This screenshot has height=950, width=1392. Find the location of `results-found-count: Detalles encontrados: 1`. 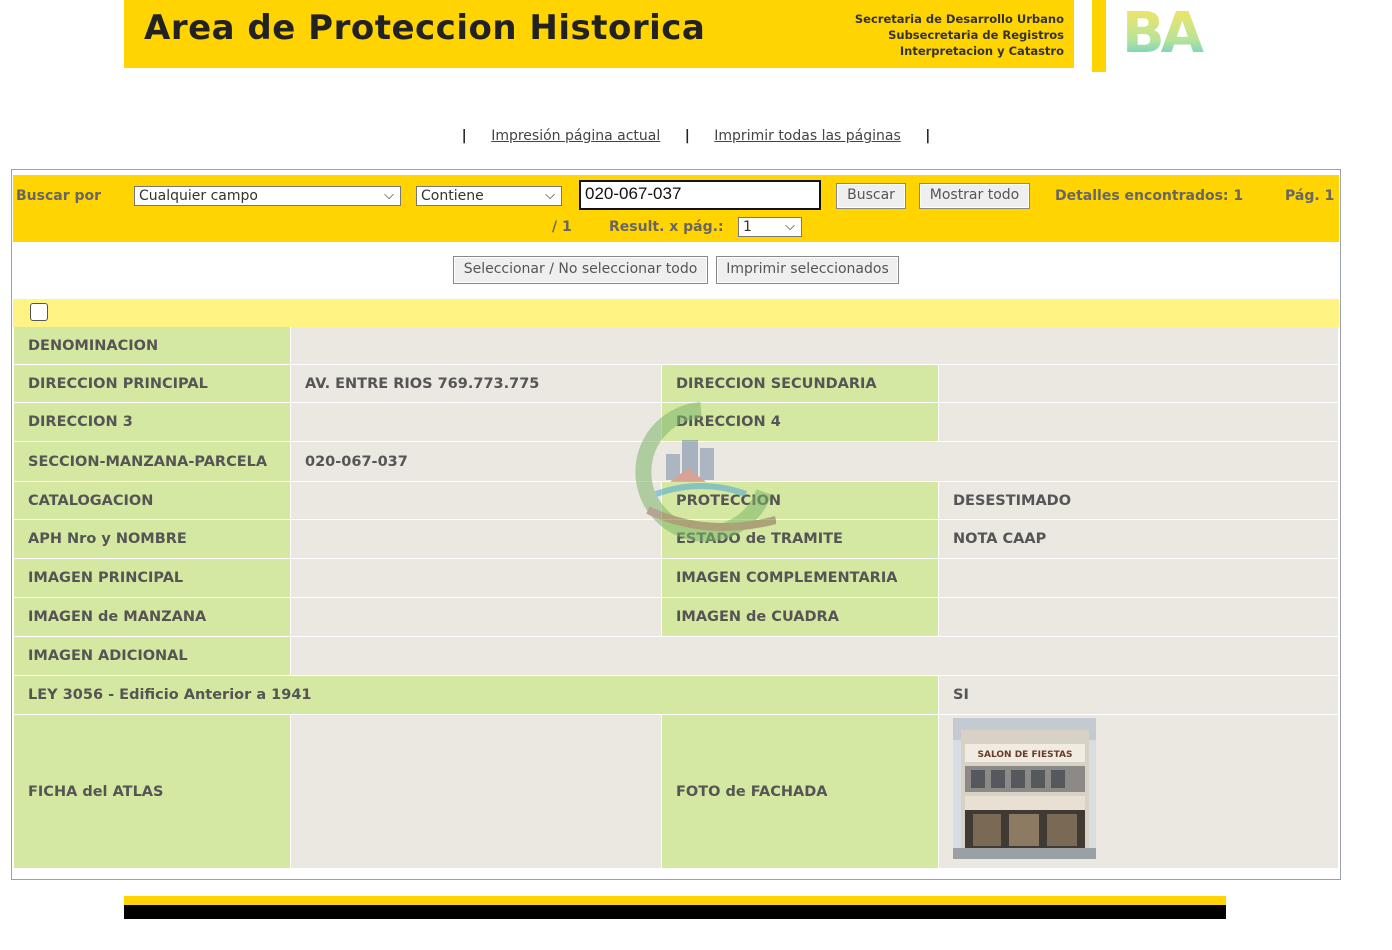

results-found-count: Detalles encontrados: 1 is located at coordinates (1149, 196).